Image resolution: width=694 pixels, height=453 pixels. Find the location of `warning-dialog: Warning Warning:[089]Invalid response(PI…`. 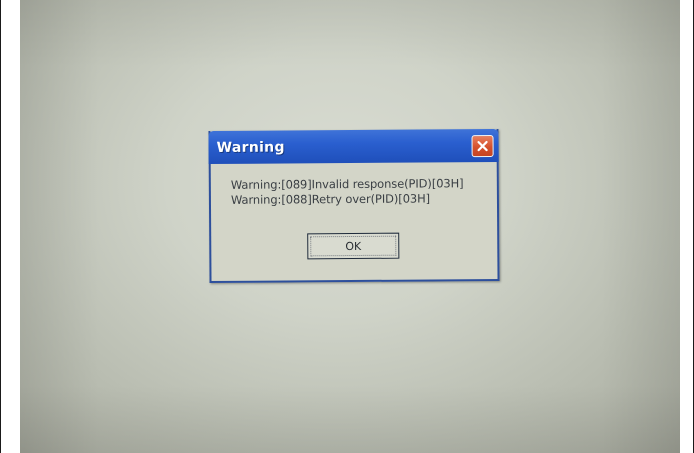

warning-dialog: Warning Warning:[089]Invalid response(PI… is located at coordinates (354, 206).